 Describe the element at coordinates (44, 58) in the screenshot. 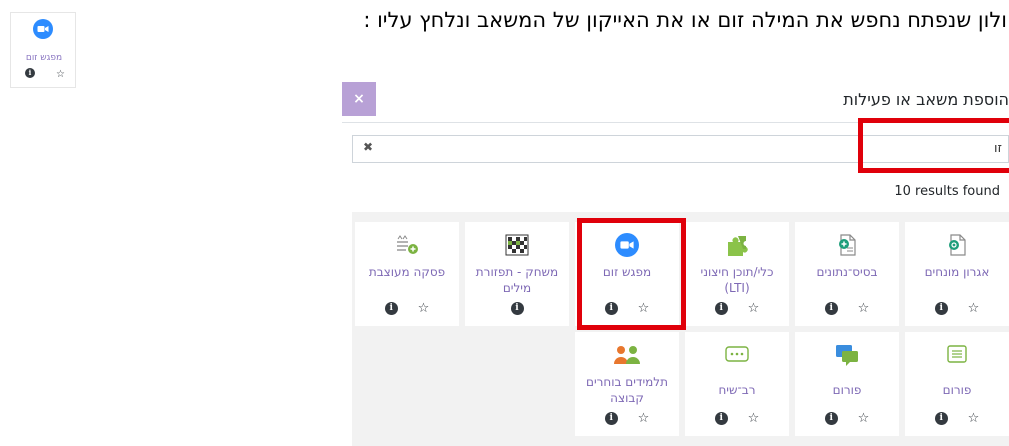

I see `sample-tile-label: מפגש זום` at that location.